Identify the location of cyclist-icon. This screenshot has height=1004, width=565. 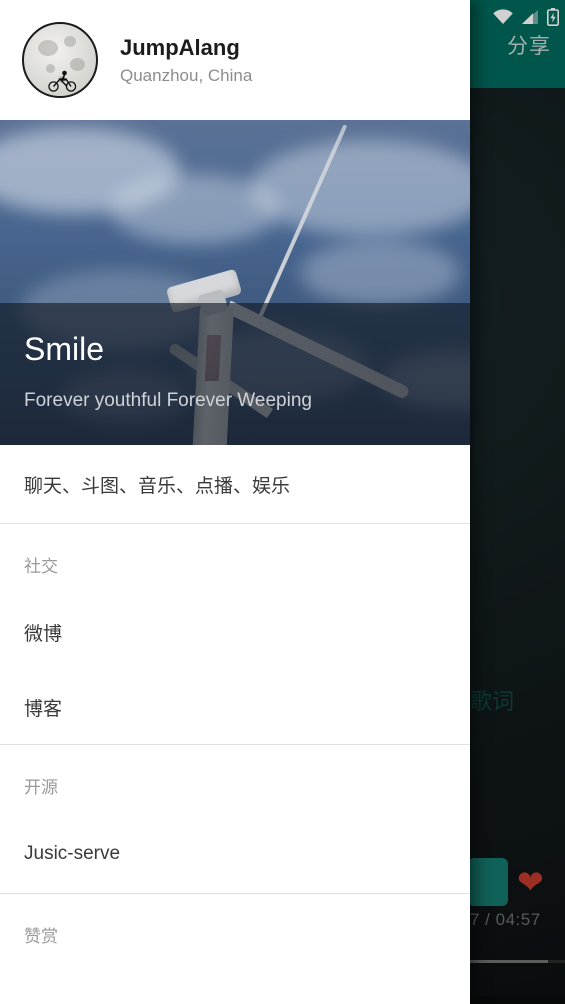
(62, 81).